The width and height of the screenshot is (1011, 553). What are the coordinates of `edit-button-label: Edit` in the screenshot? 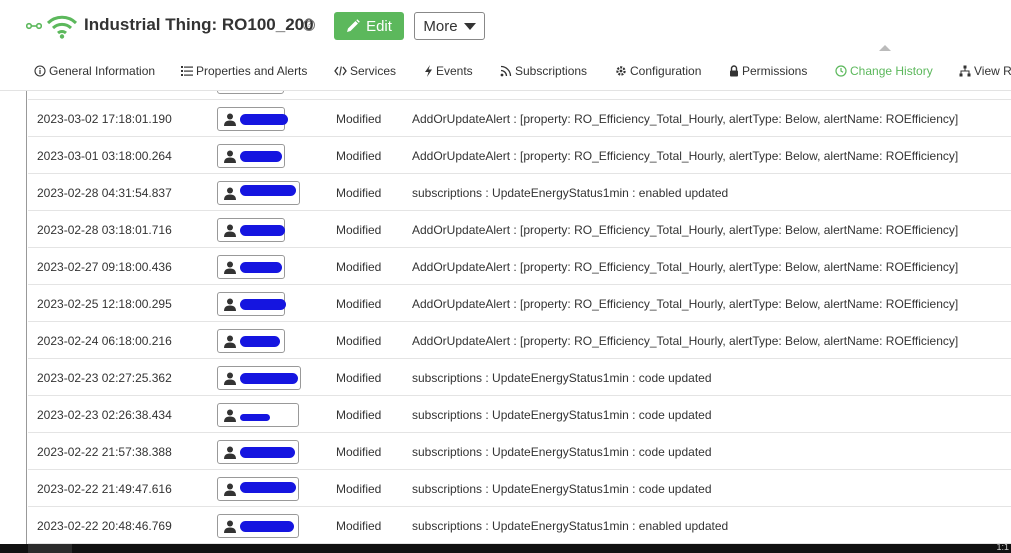 It's located at (379, 26).